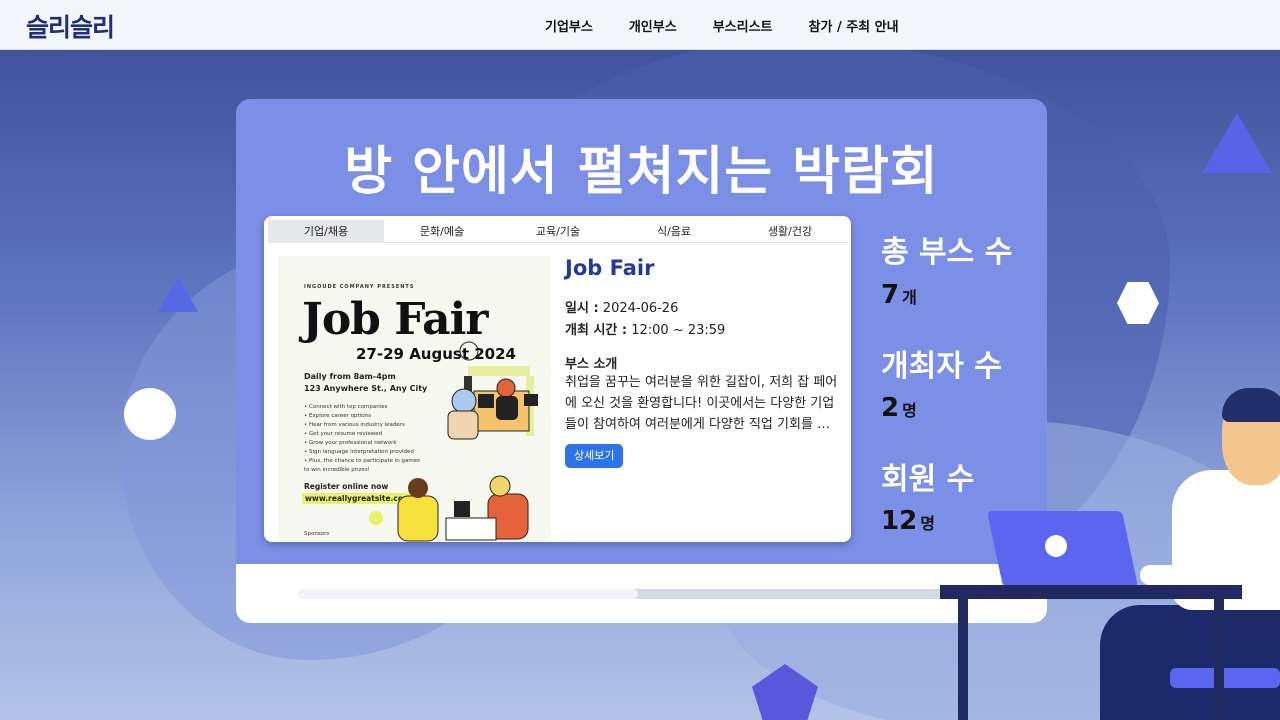 This screenshot has height=720, width=1280. Describe the element at coordinates (743, 25) in the screenshot. I see `nav-item-booth-list: 부스리스트` at that location.